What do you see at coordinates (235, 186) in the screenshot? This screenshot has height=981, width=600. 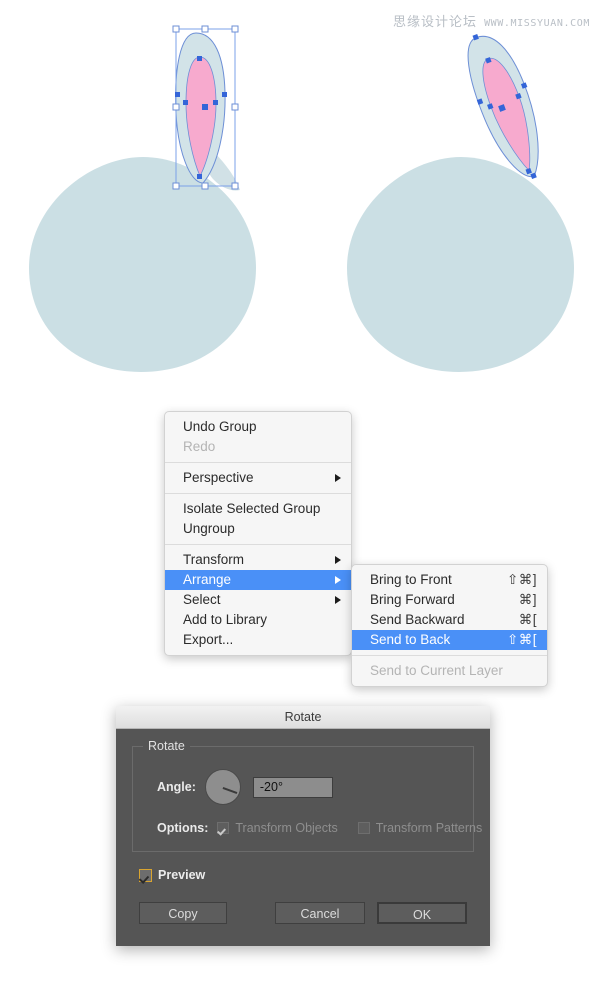 I see `bbox-handle-se` at bounding box center [235, 186].